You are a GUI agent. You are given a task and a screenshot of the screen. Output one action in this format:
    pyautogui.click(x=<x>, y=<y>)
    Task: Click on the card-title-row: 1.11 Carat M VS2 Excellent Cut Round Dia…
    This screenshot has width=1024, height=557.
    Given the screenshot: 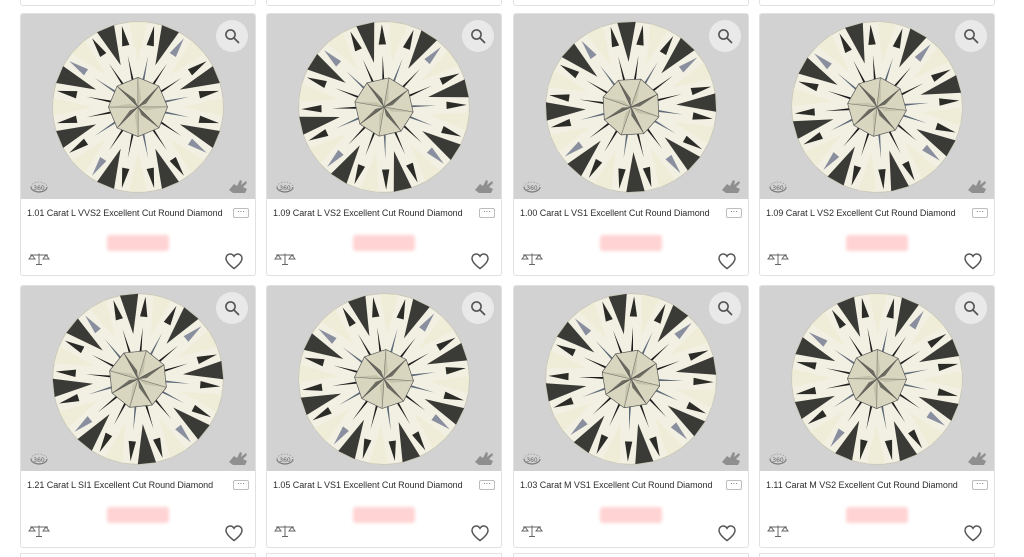 What is the action you would take?
    pyautogui.click(x=877, y=485)
    